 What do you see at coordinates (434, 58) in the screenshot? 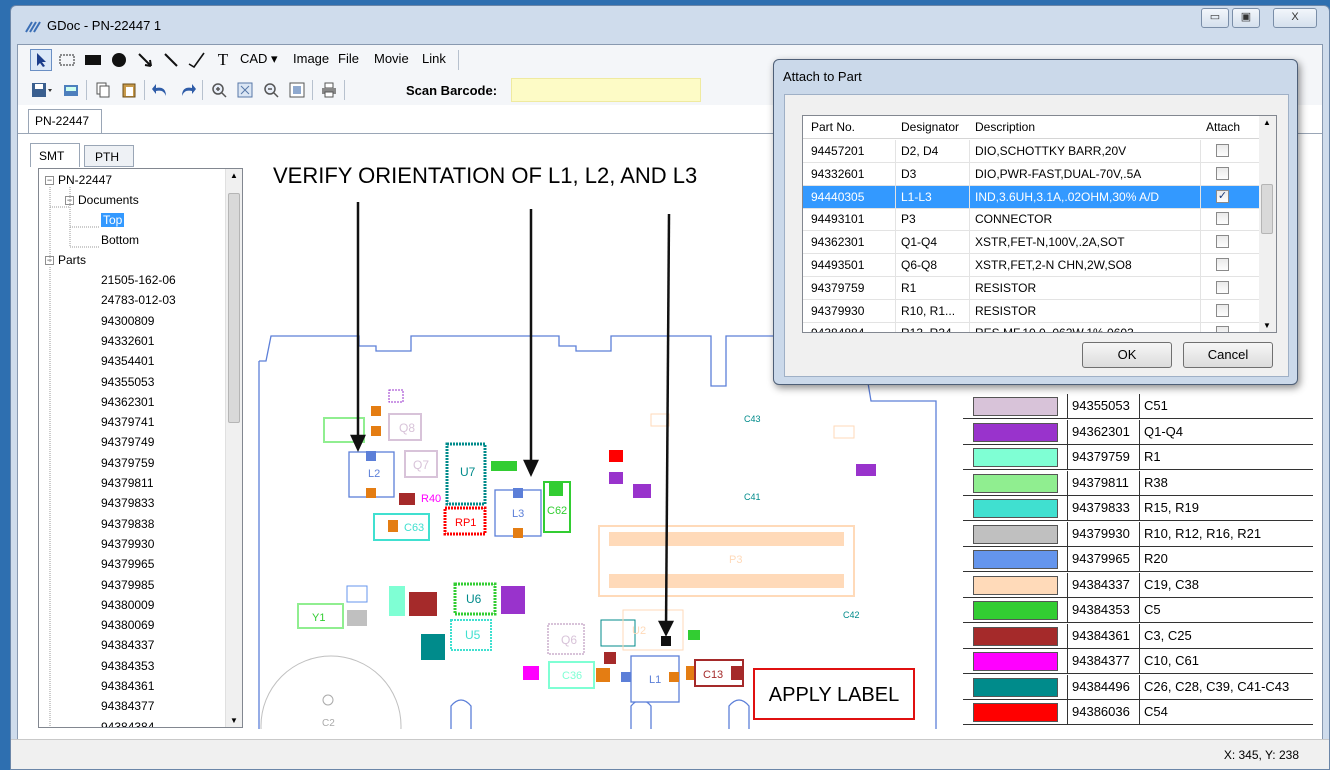
I see `link-menu: Link` at bounding box center [434, 58].